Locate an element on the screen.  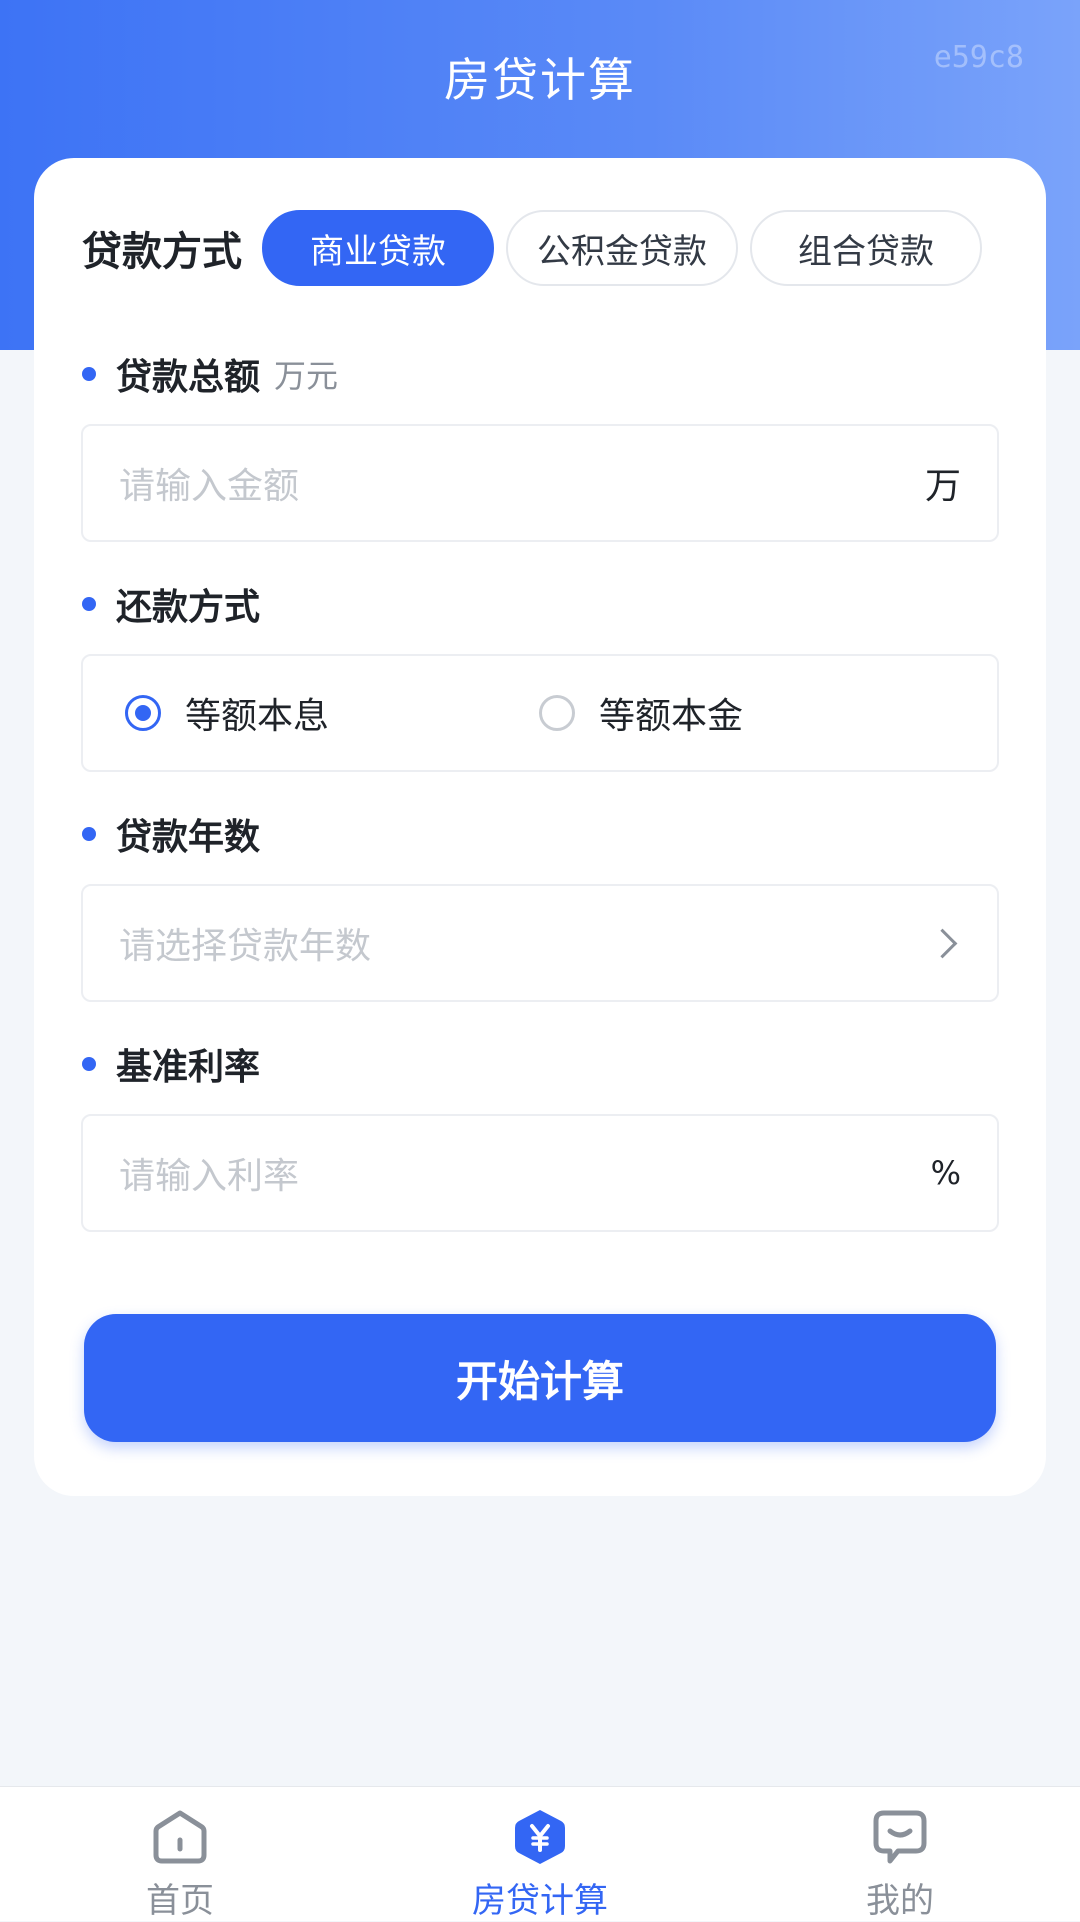
bottom-tab-bar: 首页 房贷计算 我的 is located at coordinates (540, 1853).